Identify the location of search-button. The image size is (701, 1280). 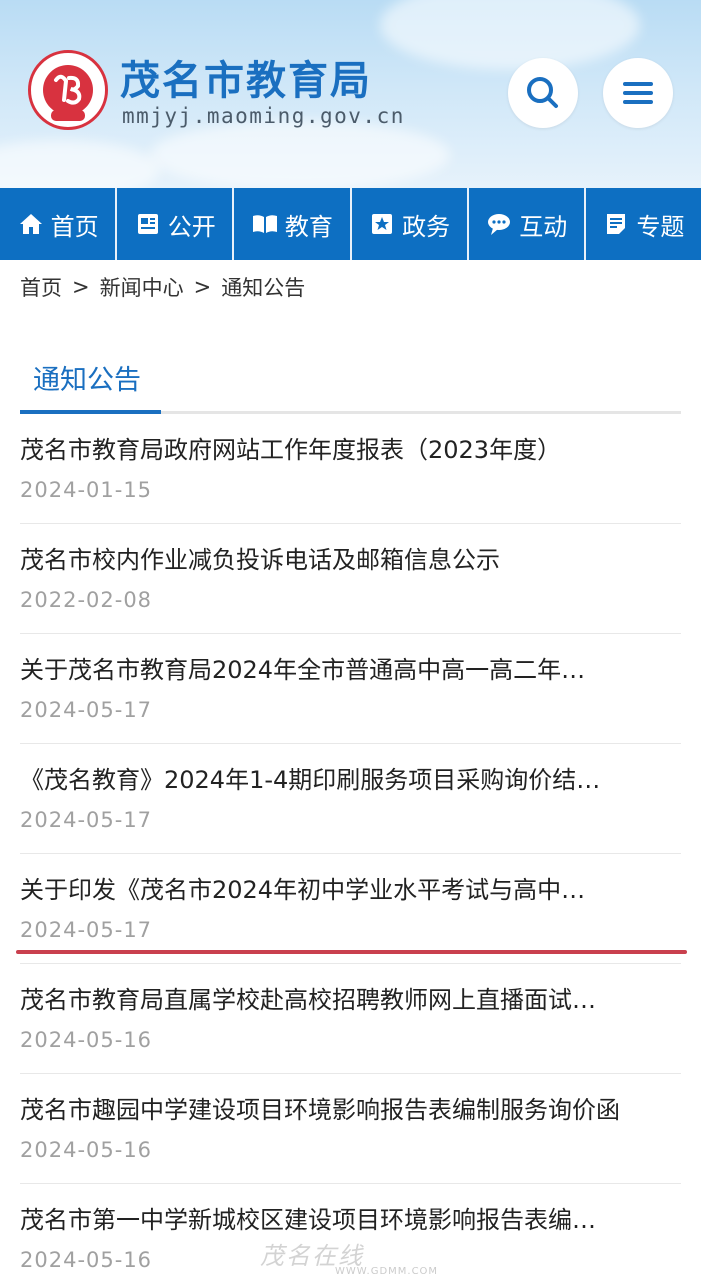
(543, 93).